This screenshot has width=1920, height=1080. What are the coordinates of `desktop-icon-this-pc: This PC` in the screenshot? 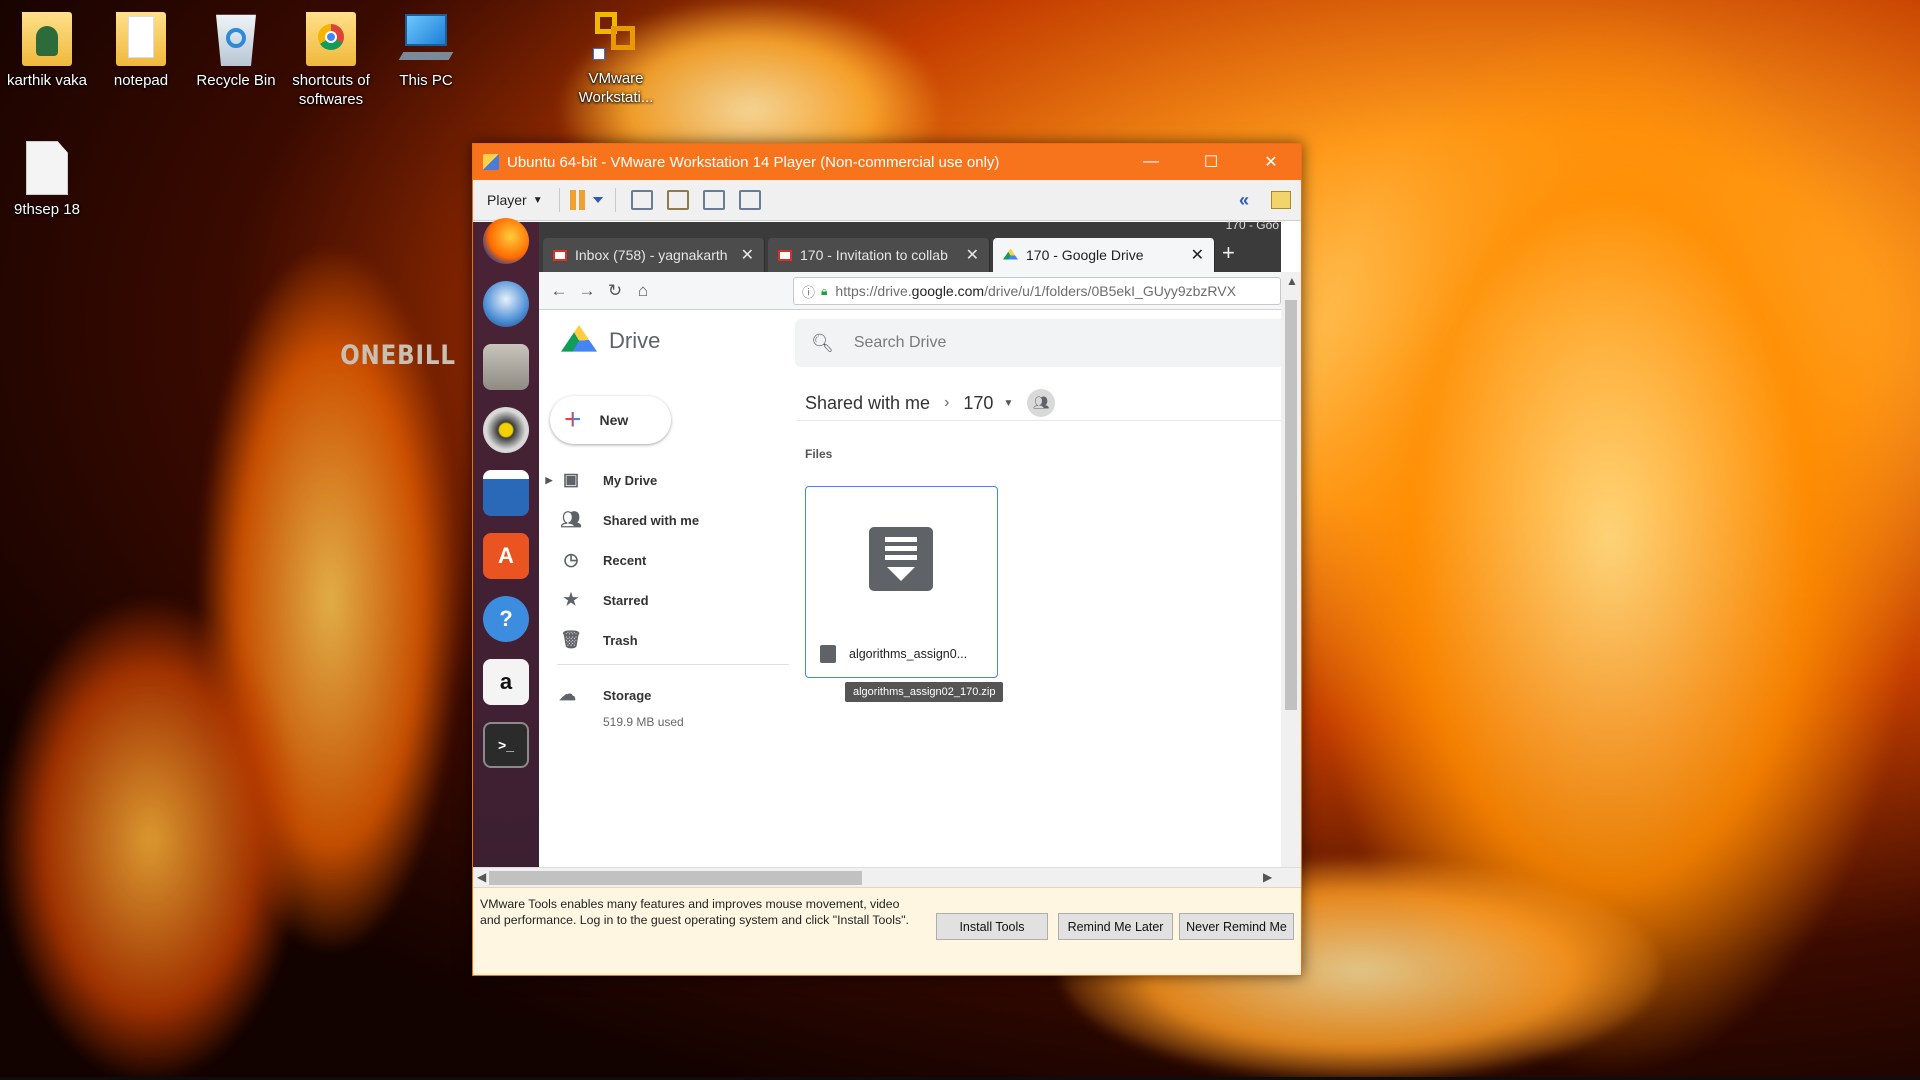 It's located at (426, 51).